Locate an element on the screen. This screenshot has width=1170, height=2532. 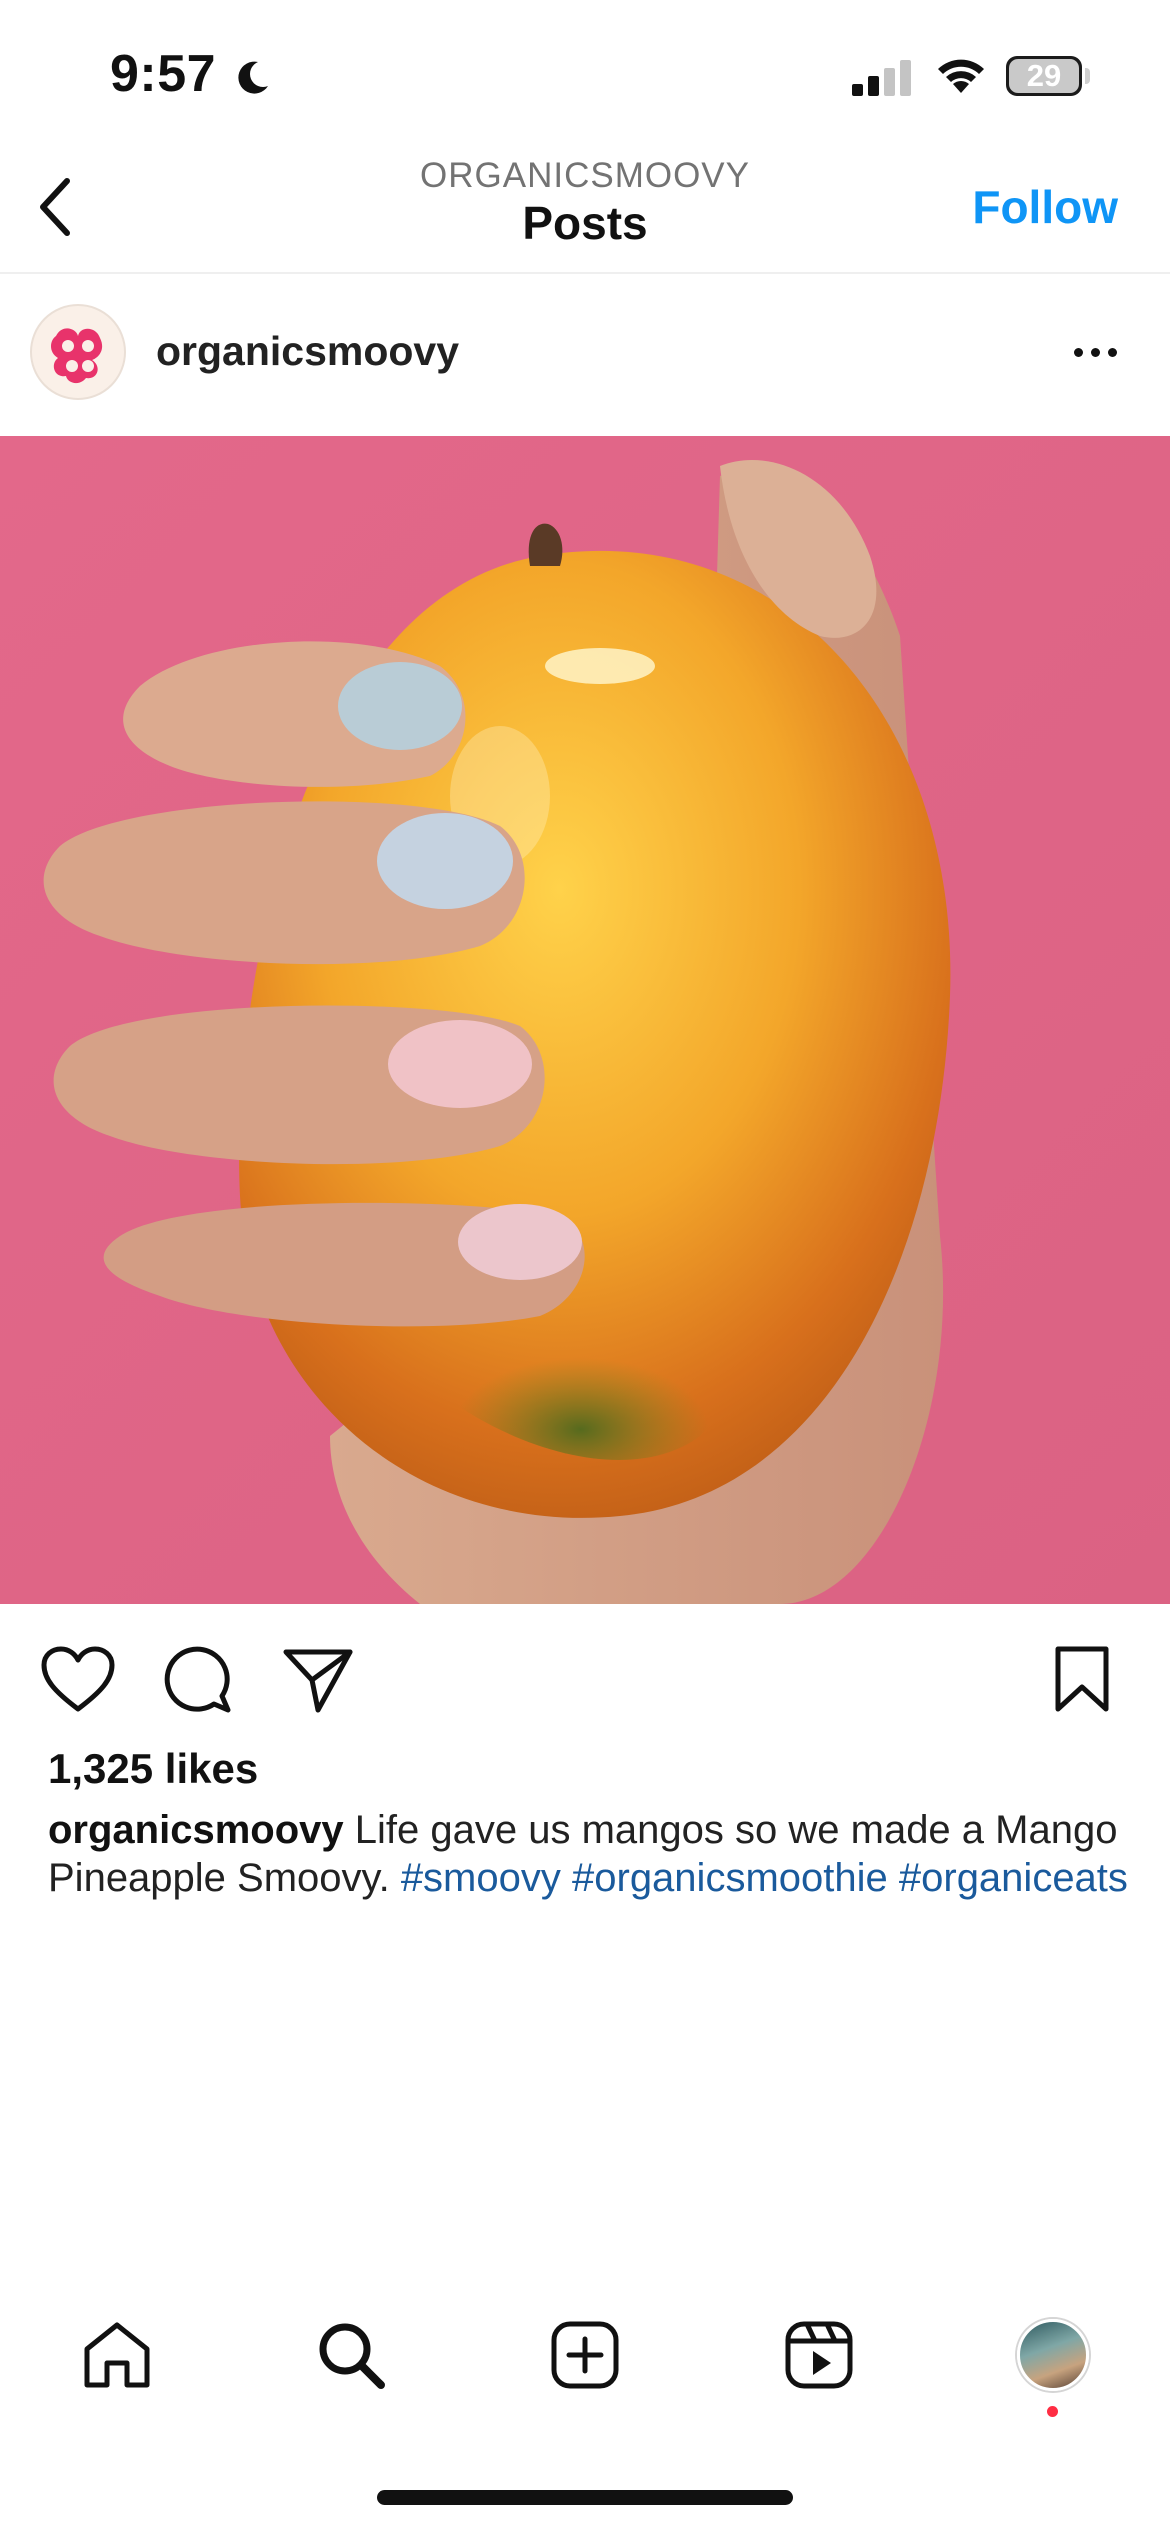
home-indicator is located at coordinates (585, 2497).